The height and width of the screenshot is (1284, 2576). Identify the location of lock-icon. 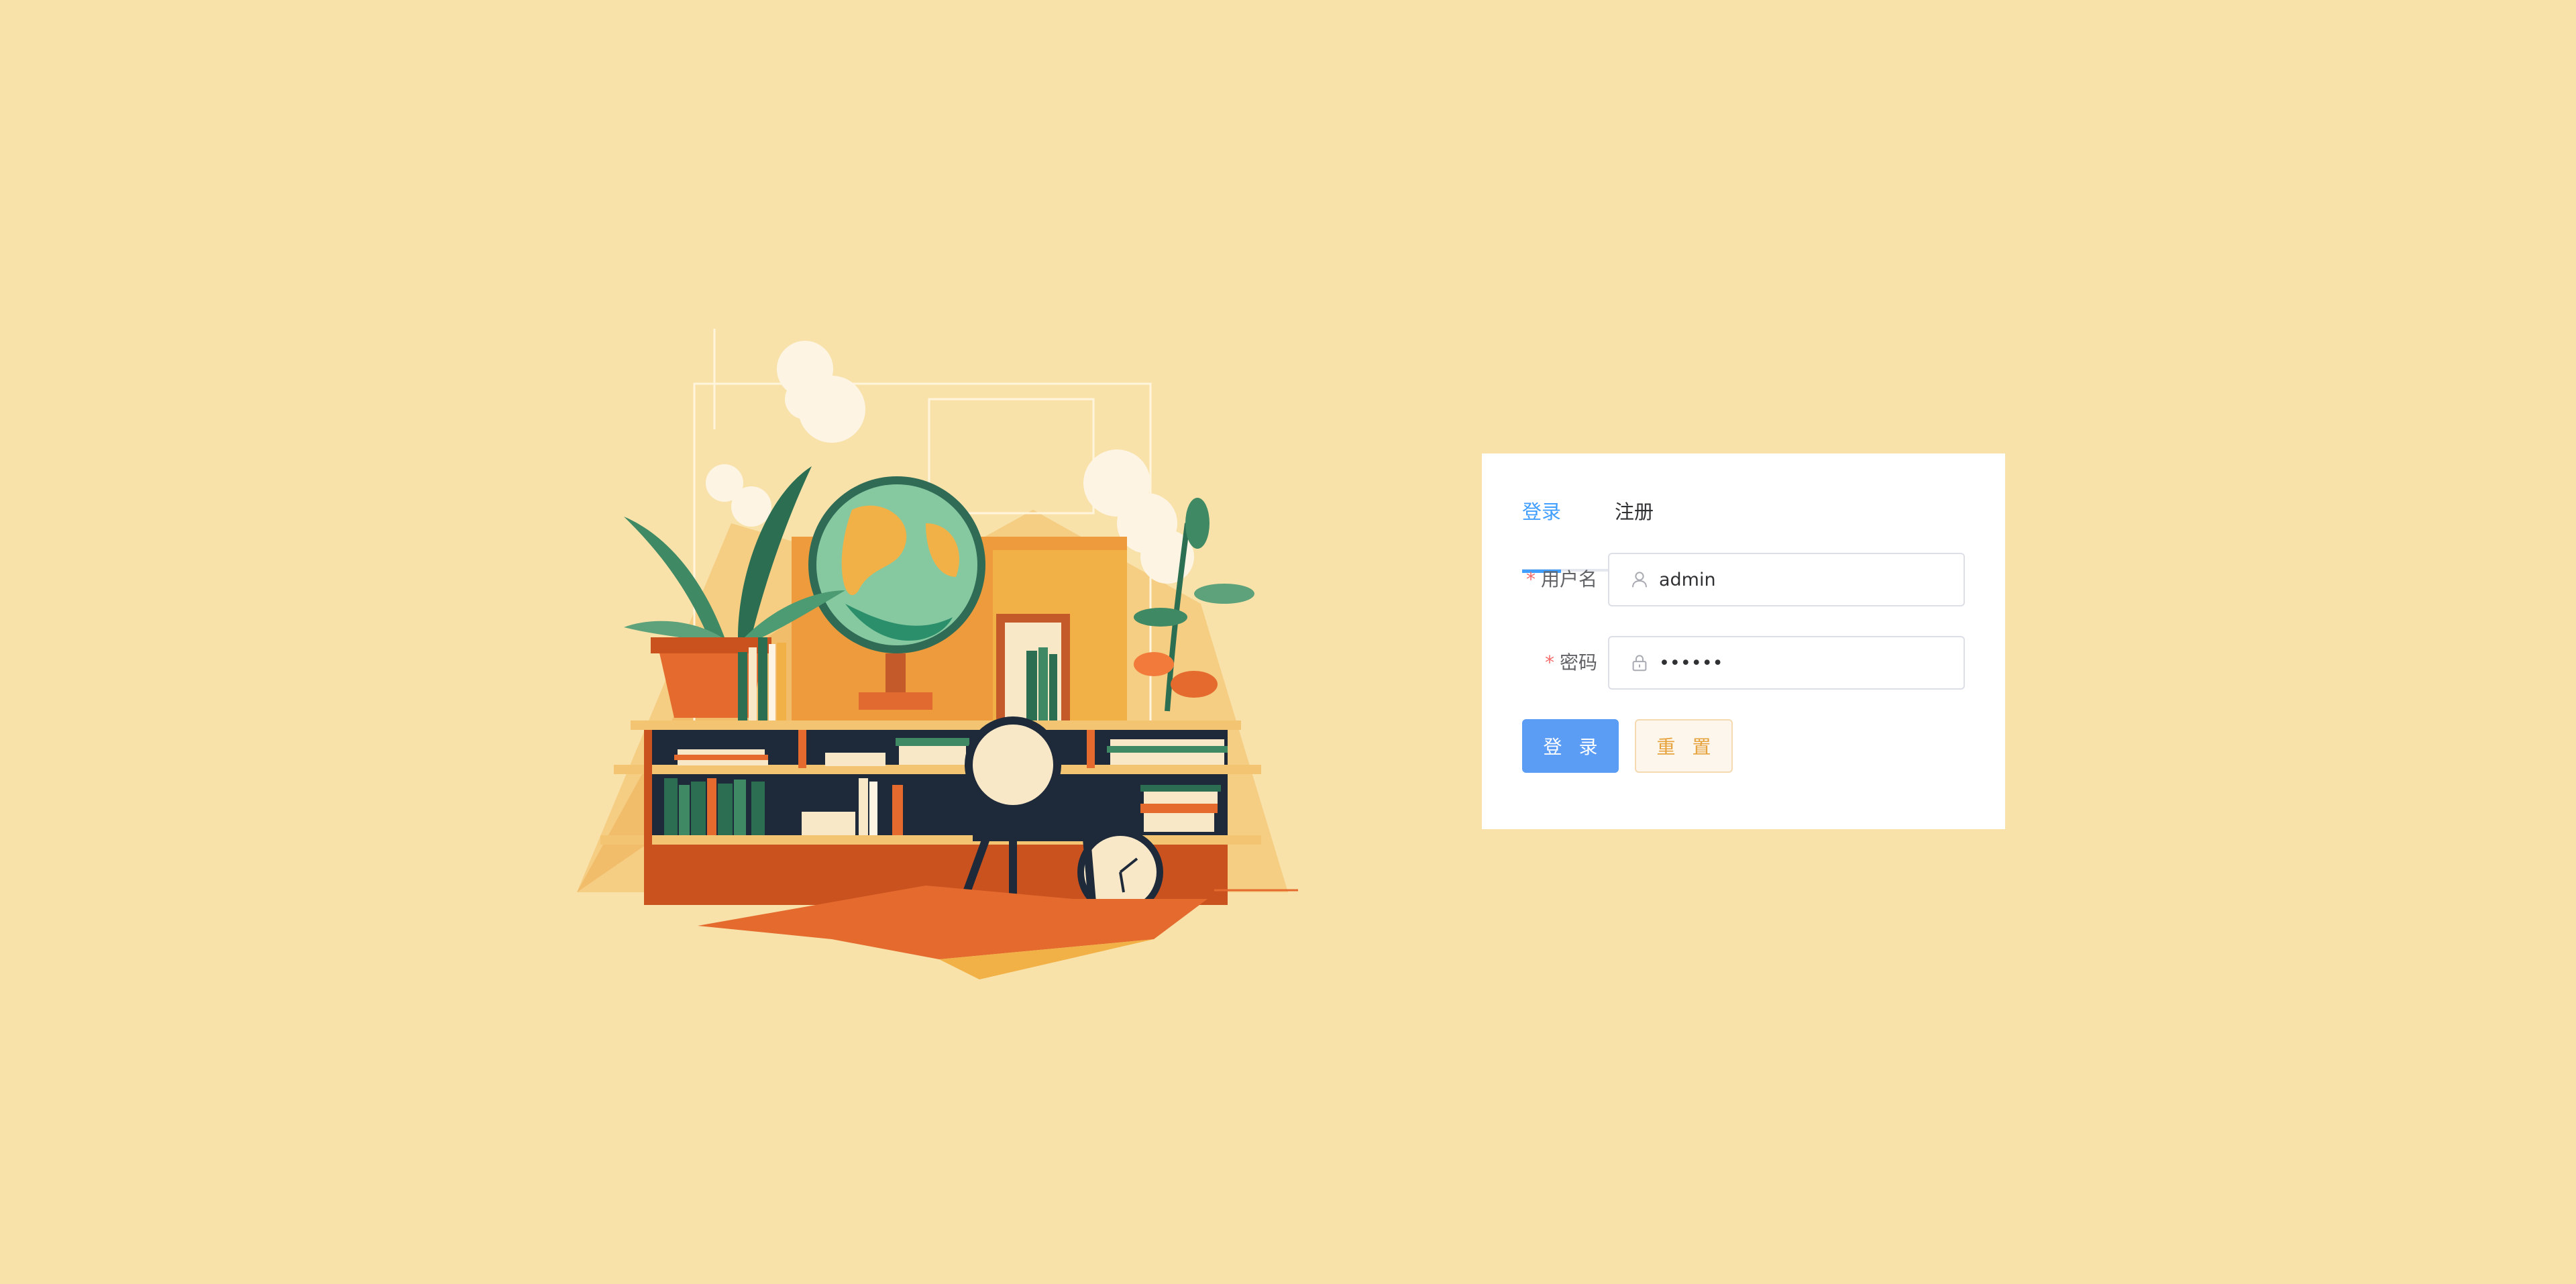
(1639, 663).